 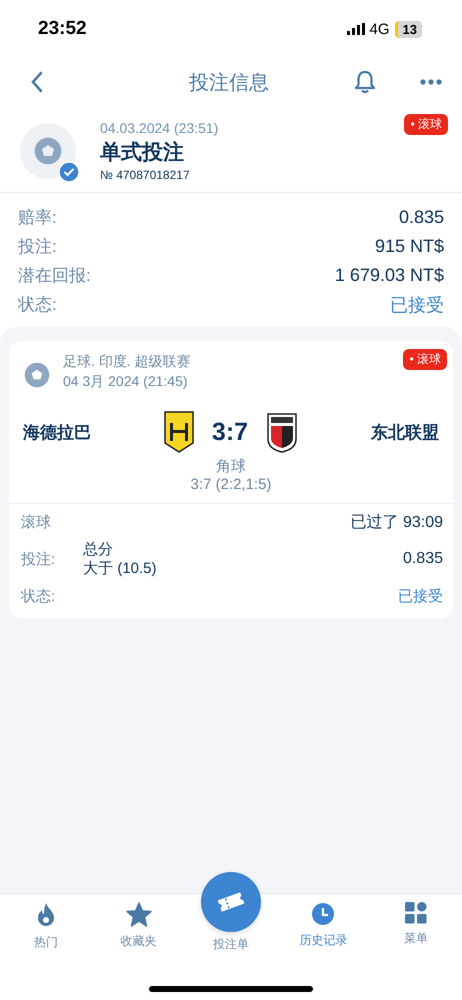 I want to click on bet-number: № 47087018217, so click(x=145, y=175).